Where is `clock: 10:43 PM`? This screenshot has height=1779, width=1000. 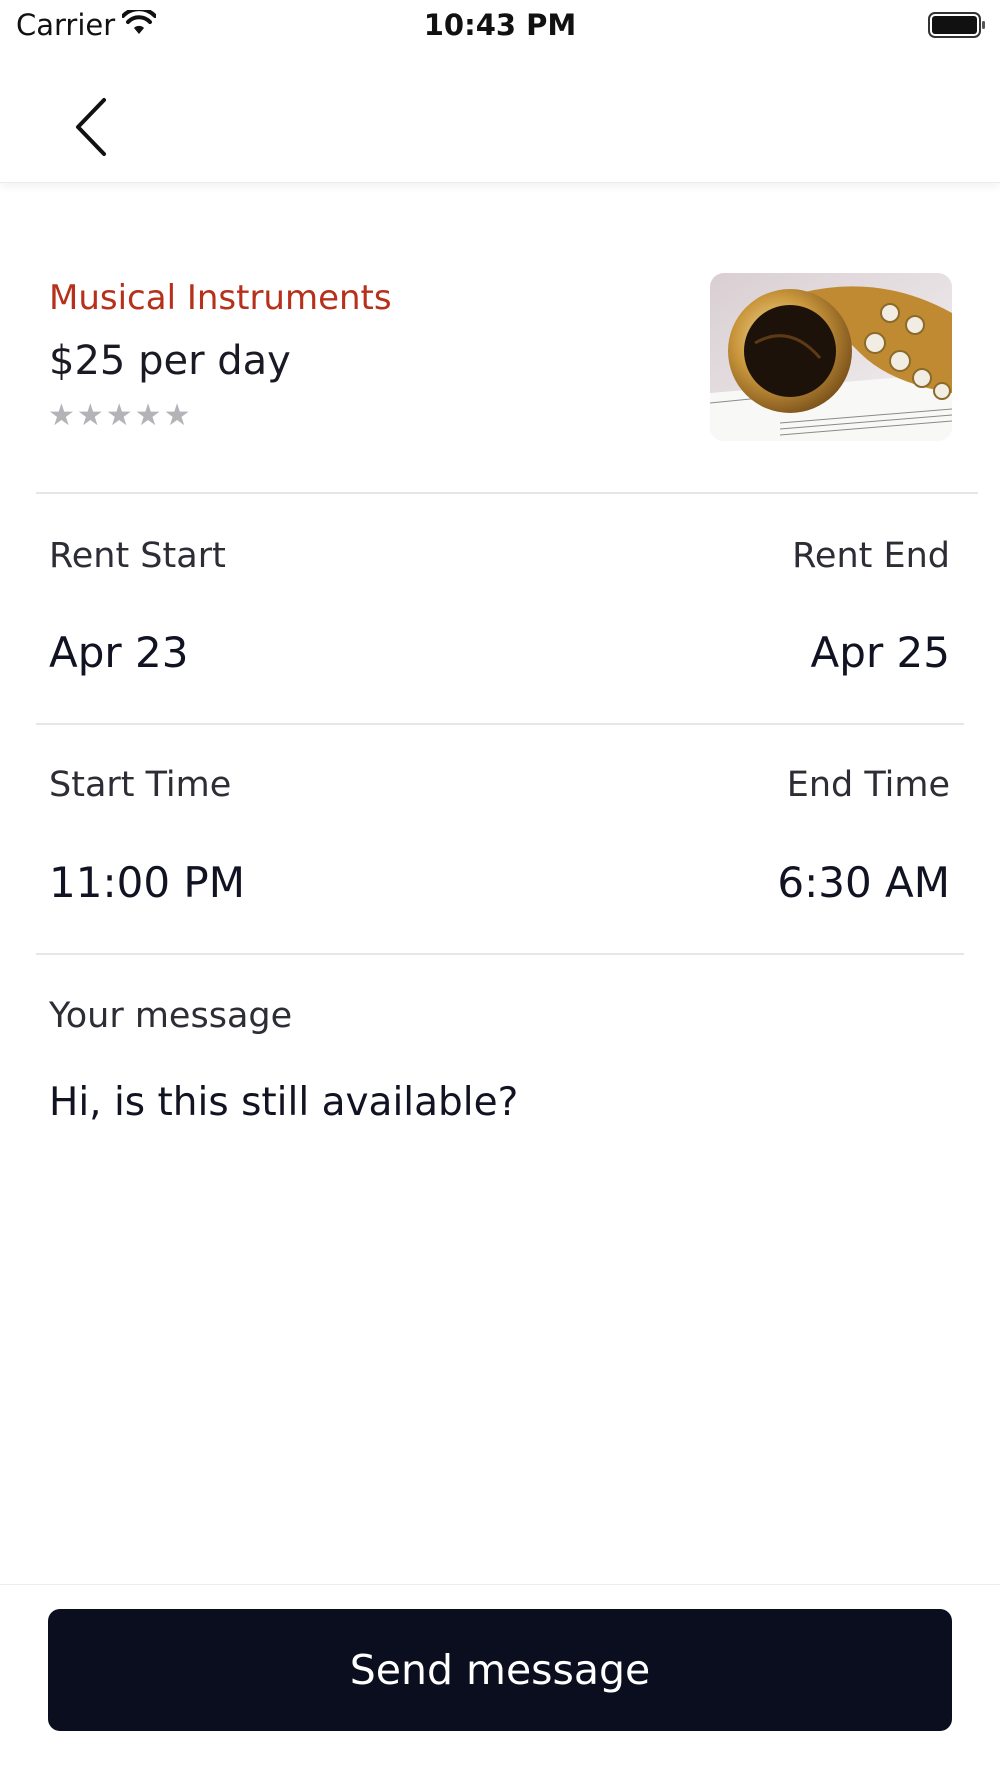
clock: 10:43 PM is located at coordinates (500, 25).